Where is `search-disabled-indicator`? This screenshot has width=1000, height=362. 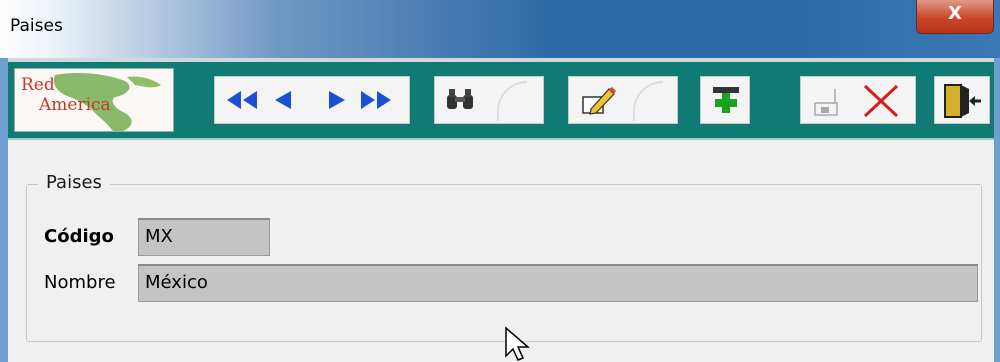 search-disabled-indicator is located at coordinates (512, 101).